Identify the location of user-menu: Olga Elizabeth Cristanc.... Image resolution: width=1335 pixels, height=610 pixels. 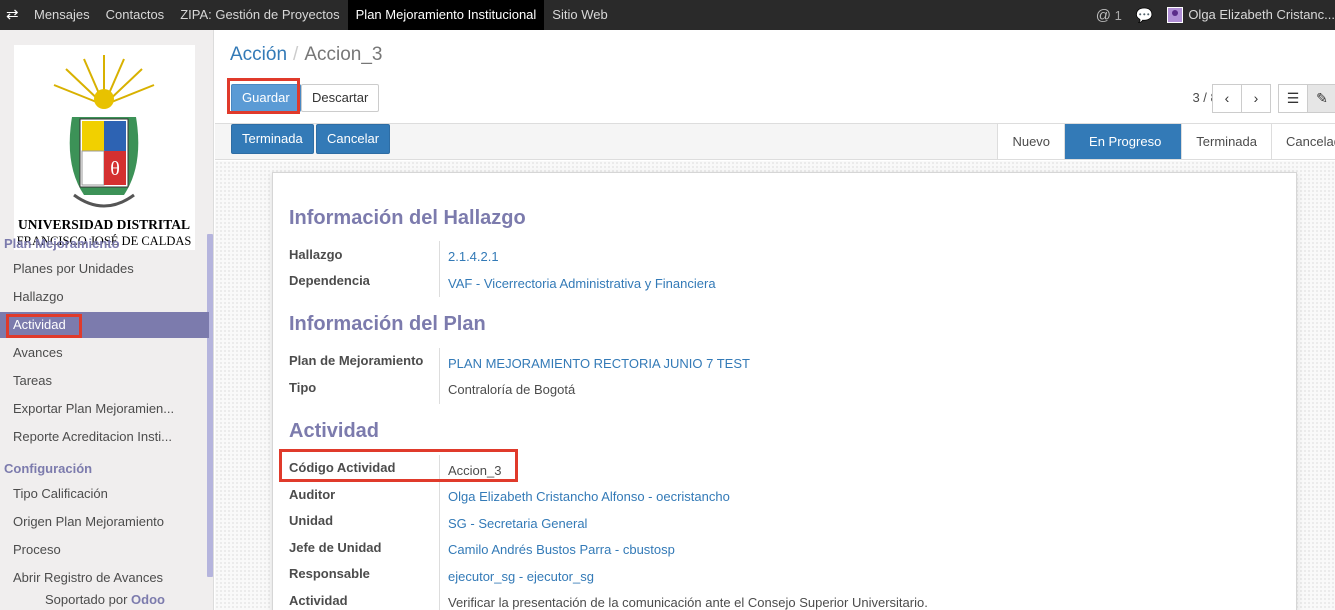
(1251, 15).